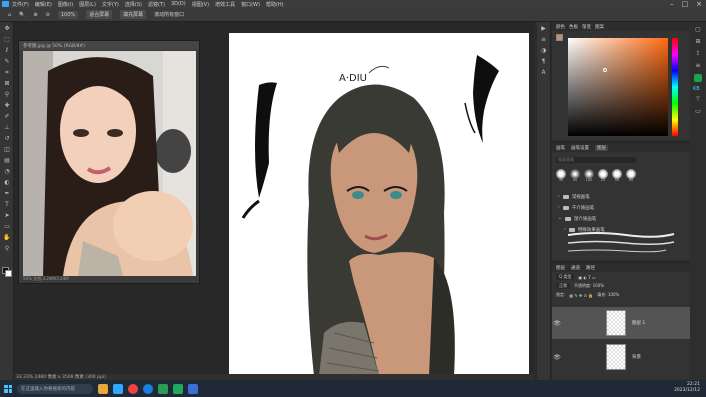  What do you see at coordinates (672, 4) in the screenshot?
I see `minimize-icon: –` at bounding box center [672, 4].